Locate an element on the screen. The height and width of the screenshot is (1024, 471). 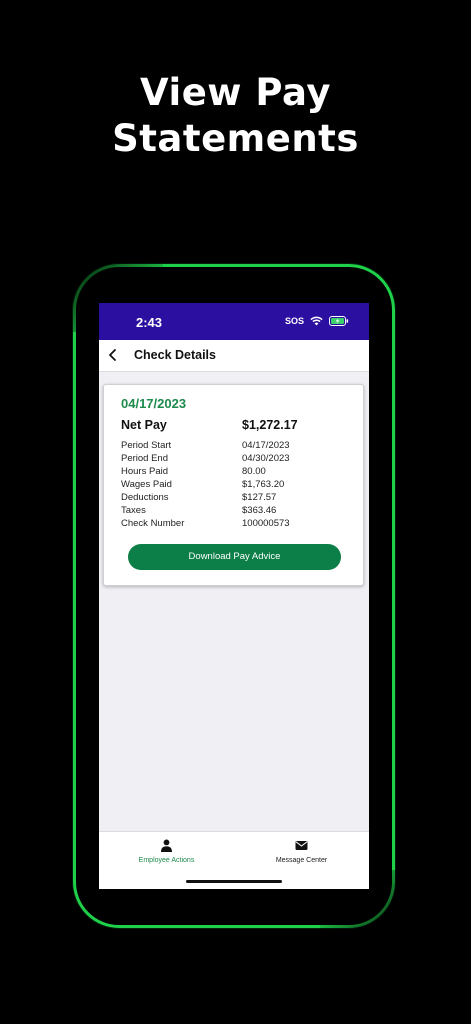
page-title: Check Details is located at coordinates (175, 355).